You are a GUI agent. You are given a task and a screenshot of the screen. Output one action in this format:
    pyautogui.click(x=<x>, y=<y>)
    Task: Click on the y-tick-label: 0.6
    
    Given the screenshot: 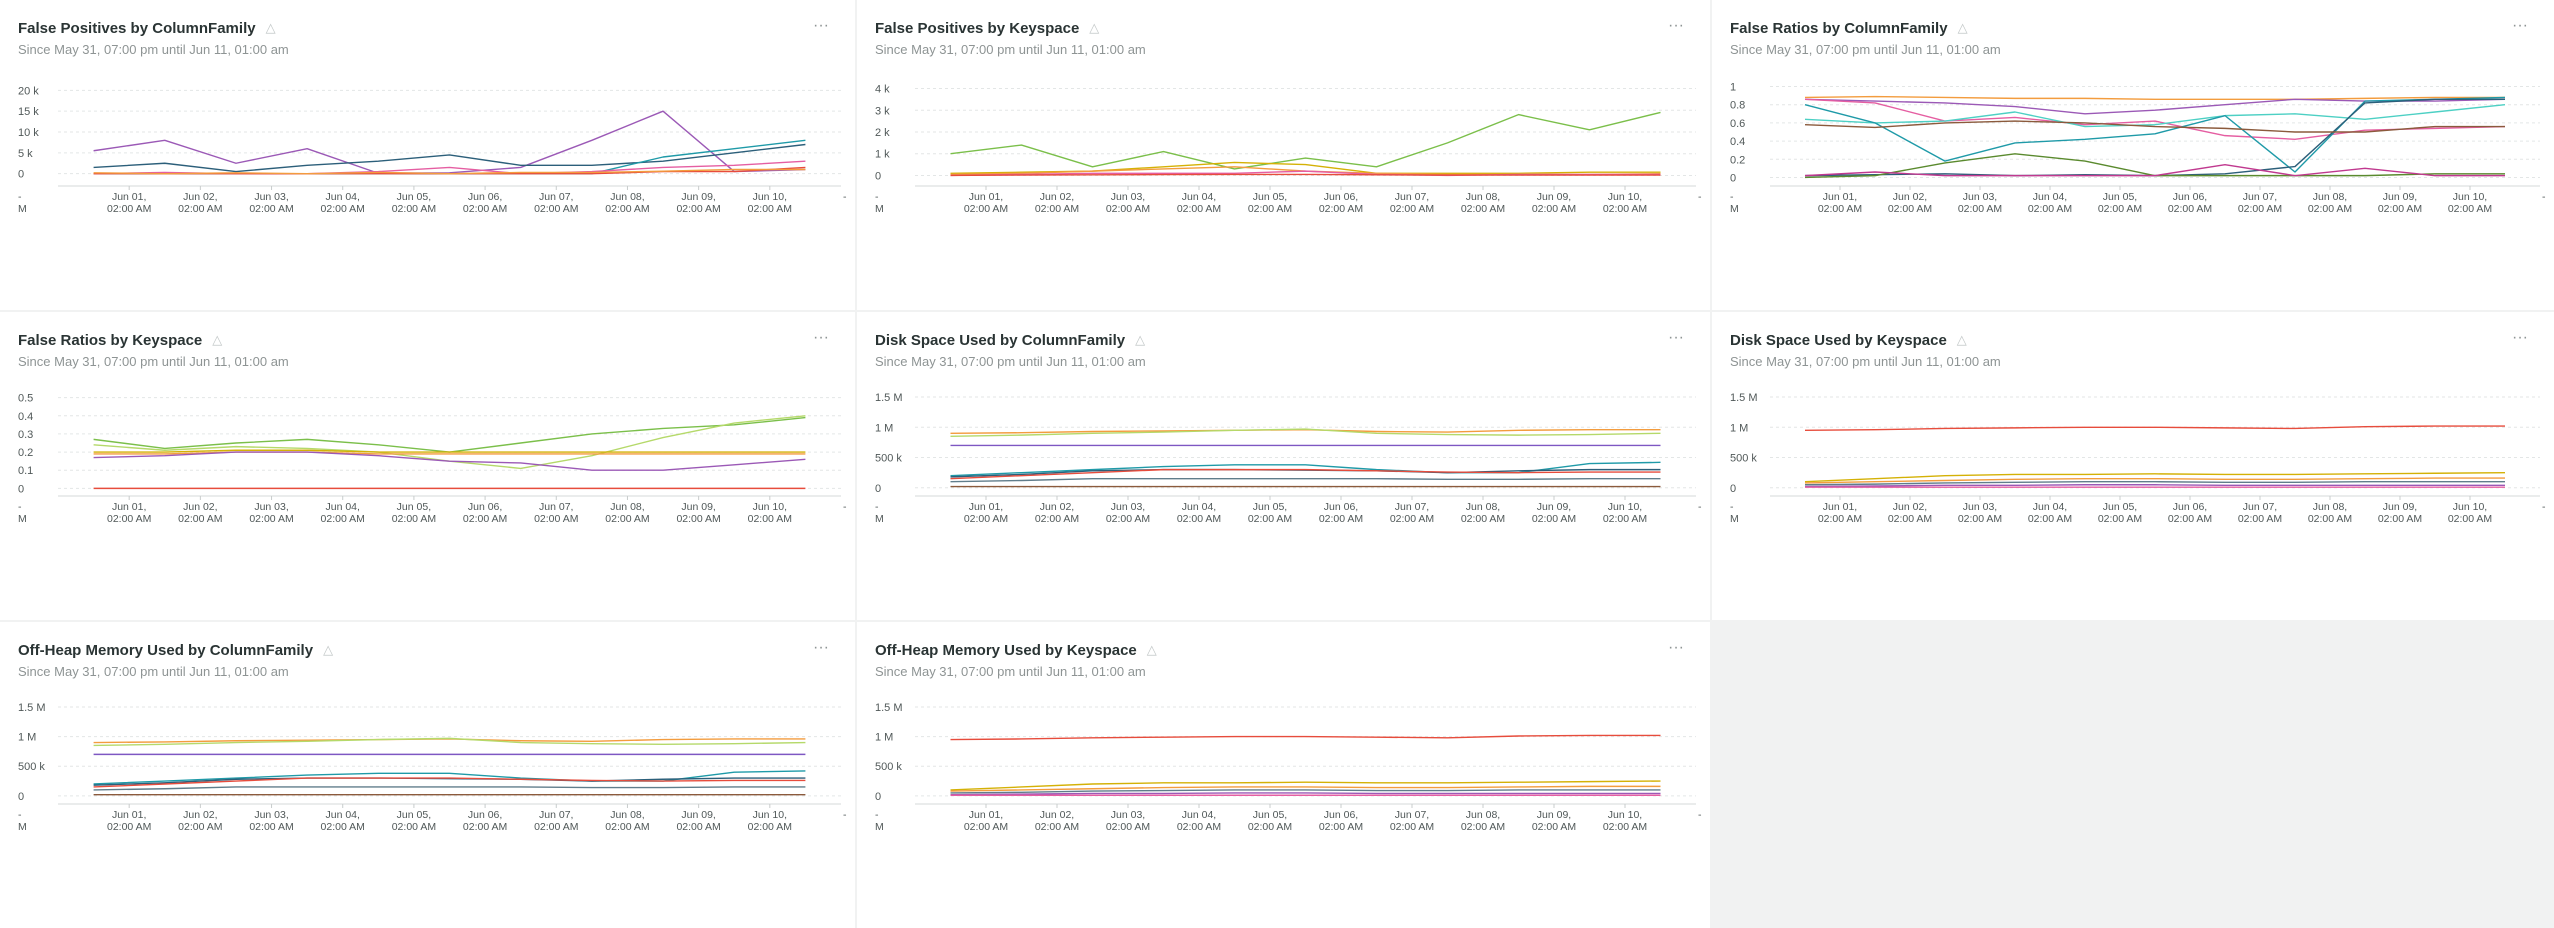 What is the action you would take?
    pyautogui.click(x=1737, y=124)
    